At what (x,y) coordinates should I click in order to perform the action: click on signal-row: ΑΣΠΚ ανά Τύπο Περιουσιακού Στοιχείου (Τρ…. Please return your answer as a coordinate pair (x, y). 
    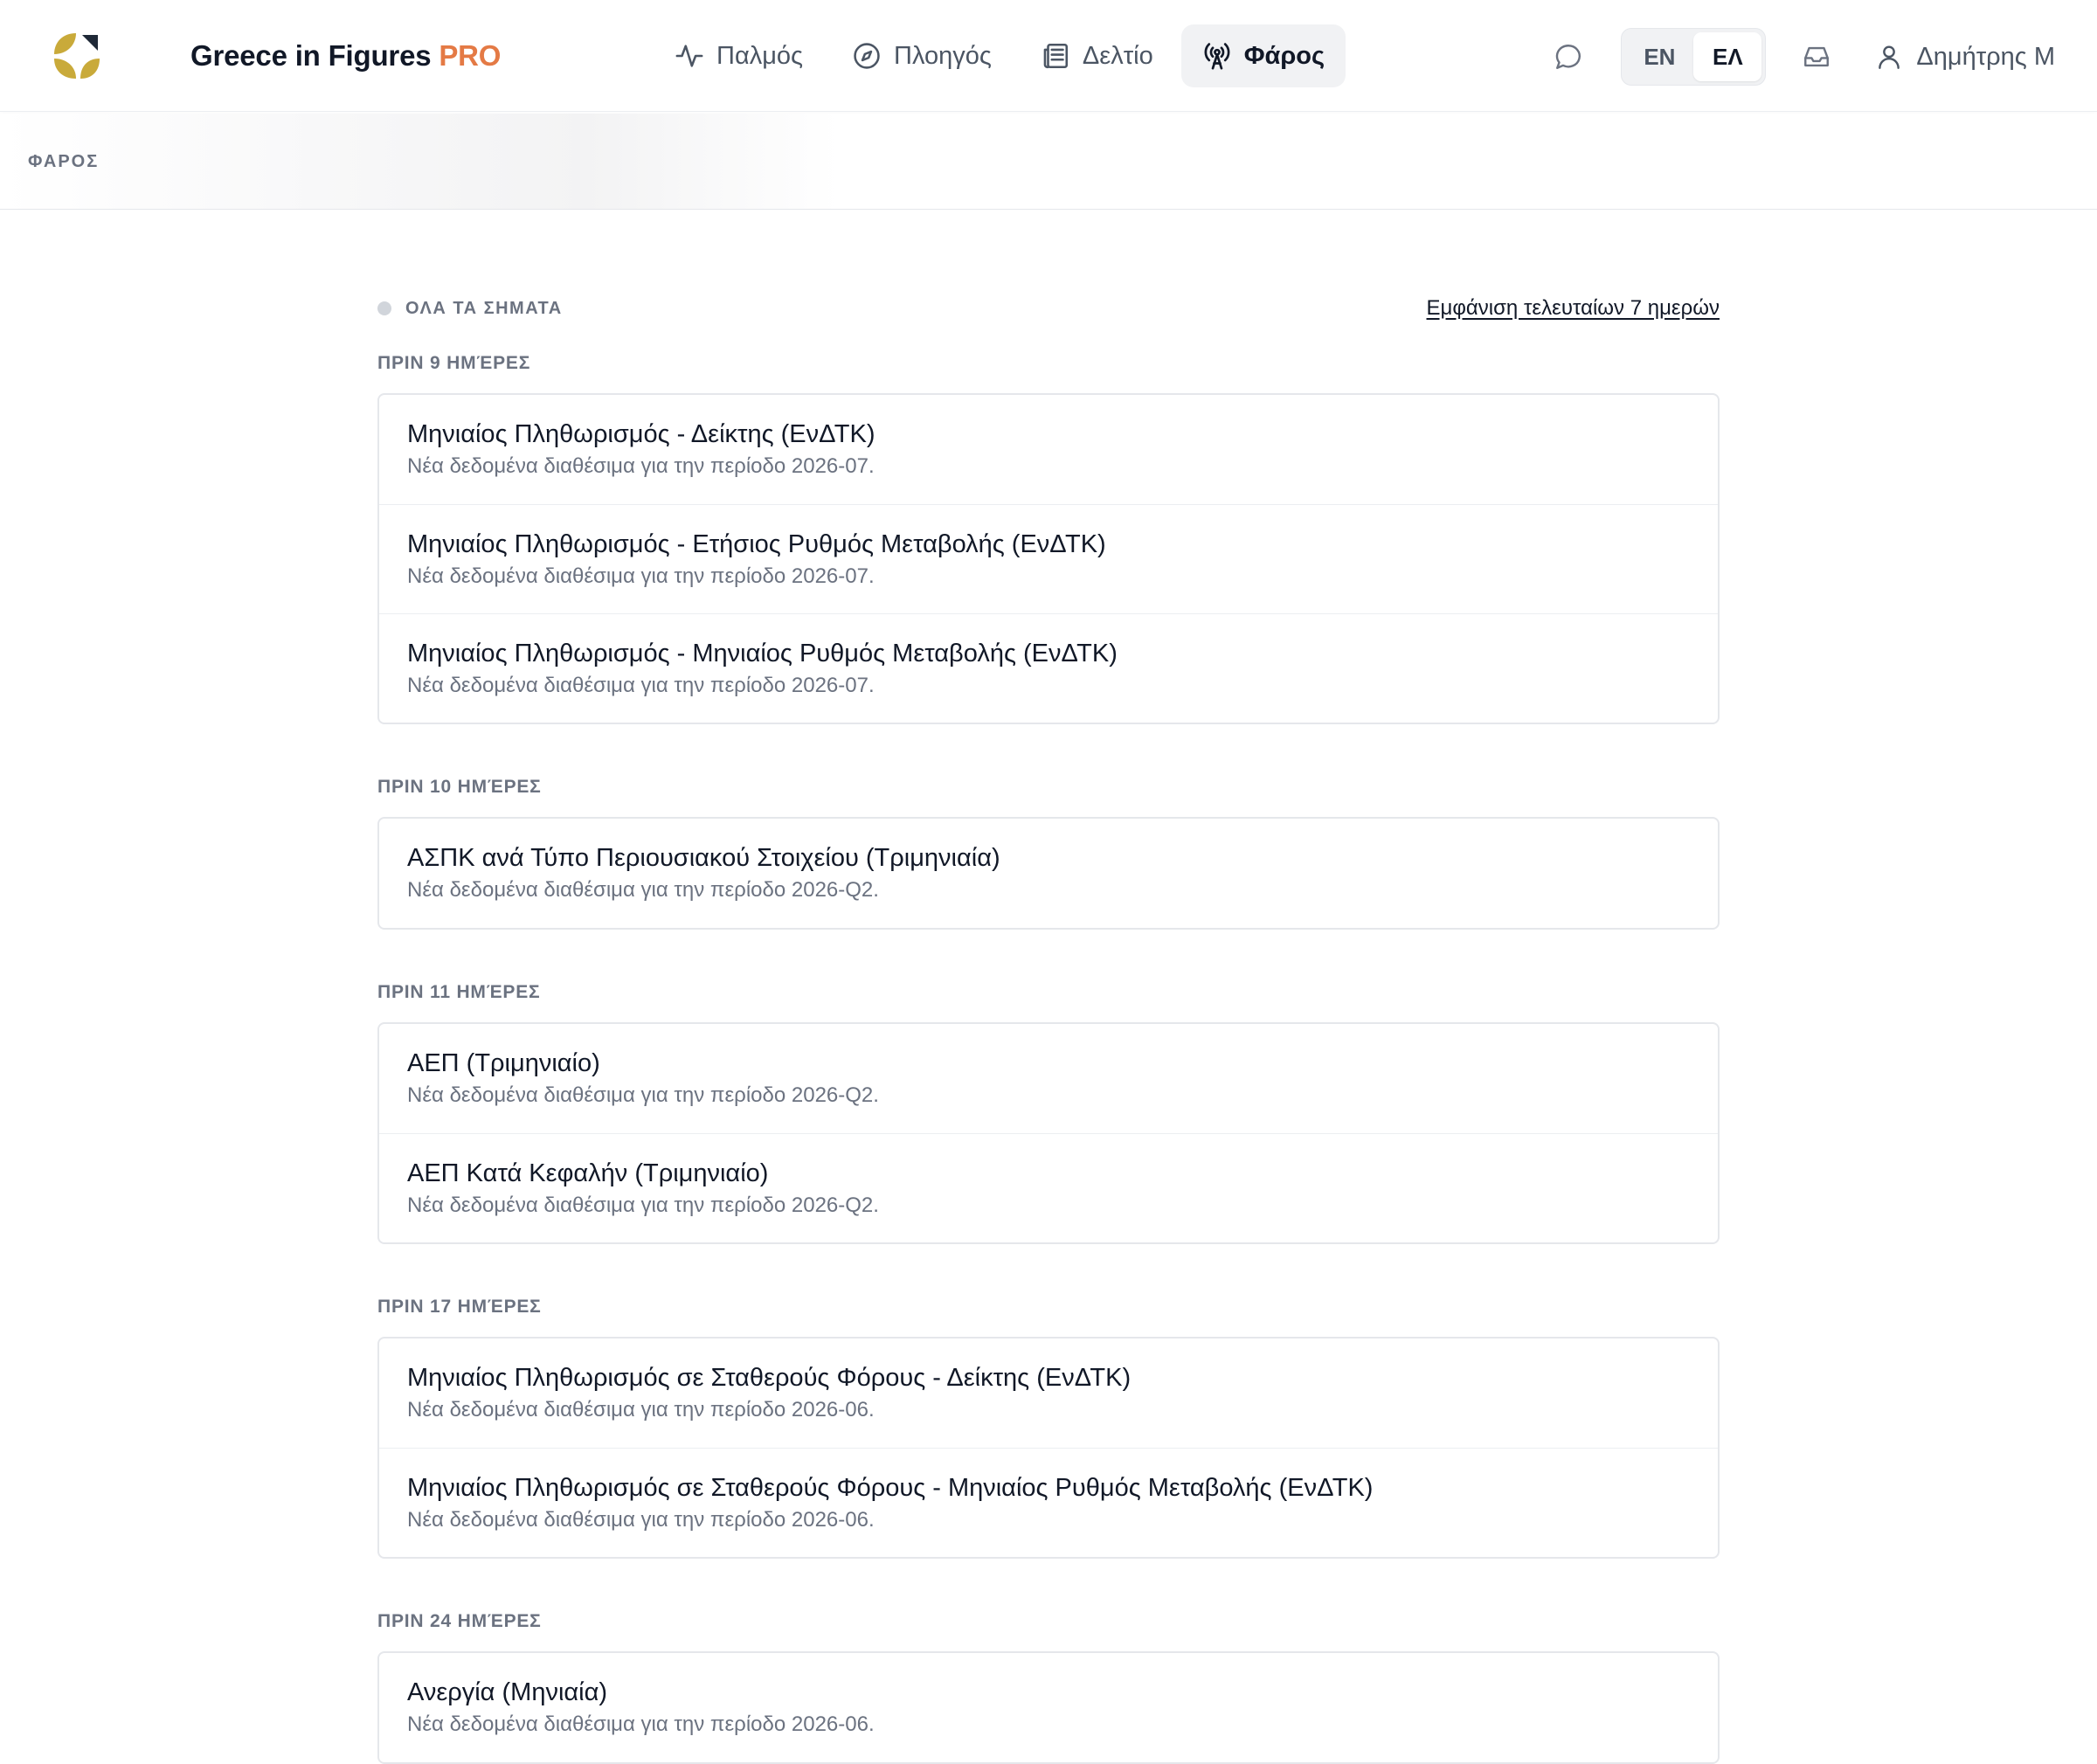
    Looking at the image, I should click on (1048, 873).